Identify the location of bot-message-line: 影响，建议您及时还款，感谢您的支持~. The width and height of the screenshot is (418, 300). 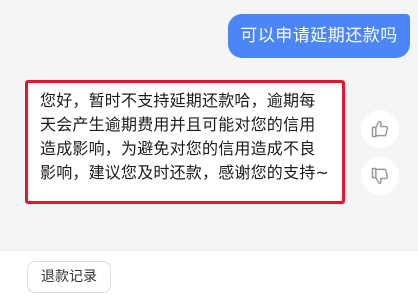
(185, 172).